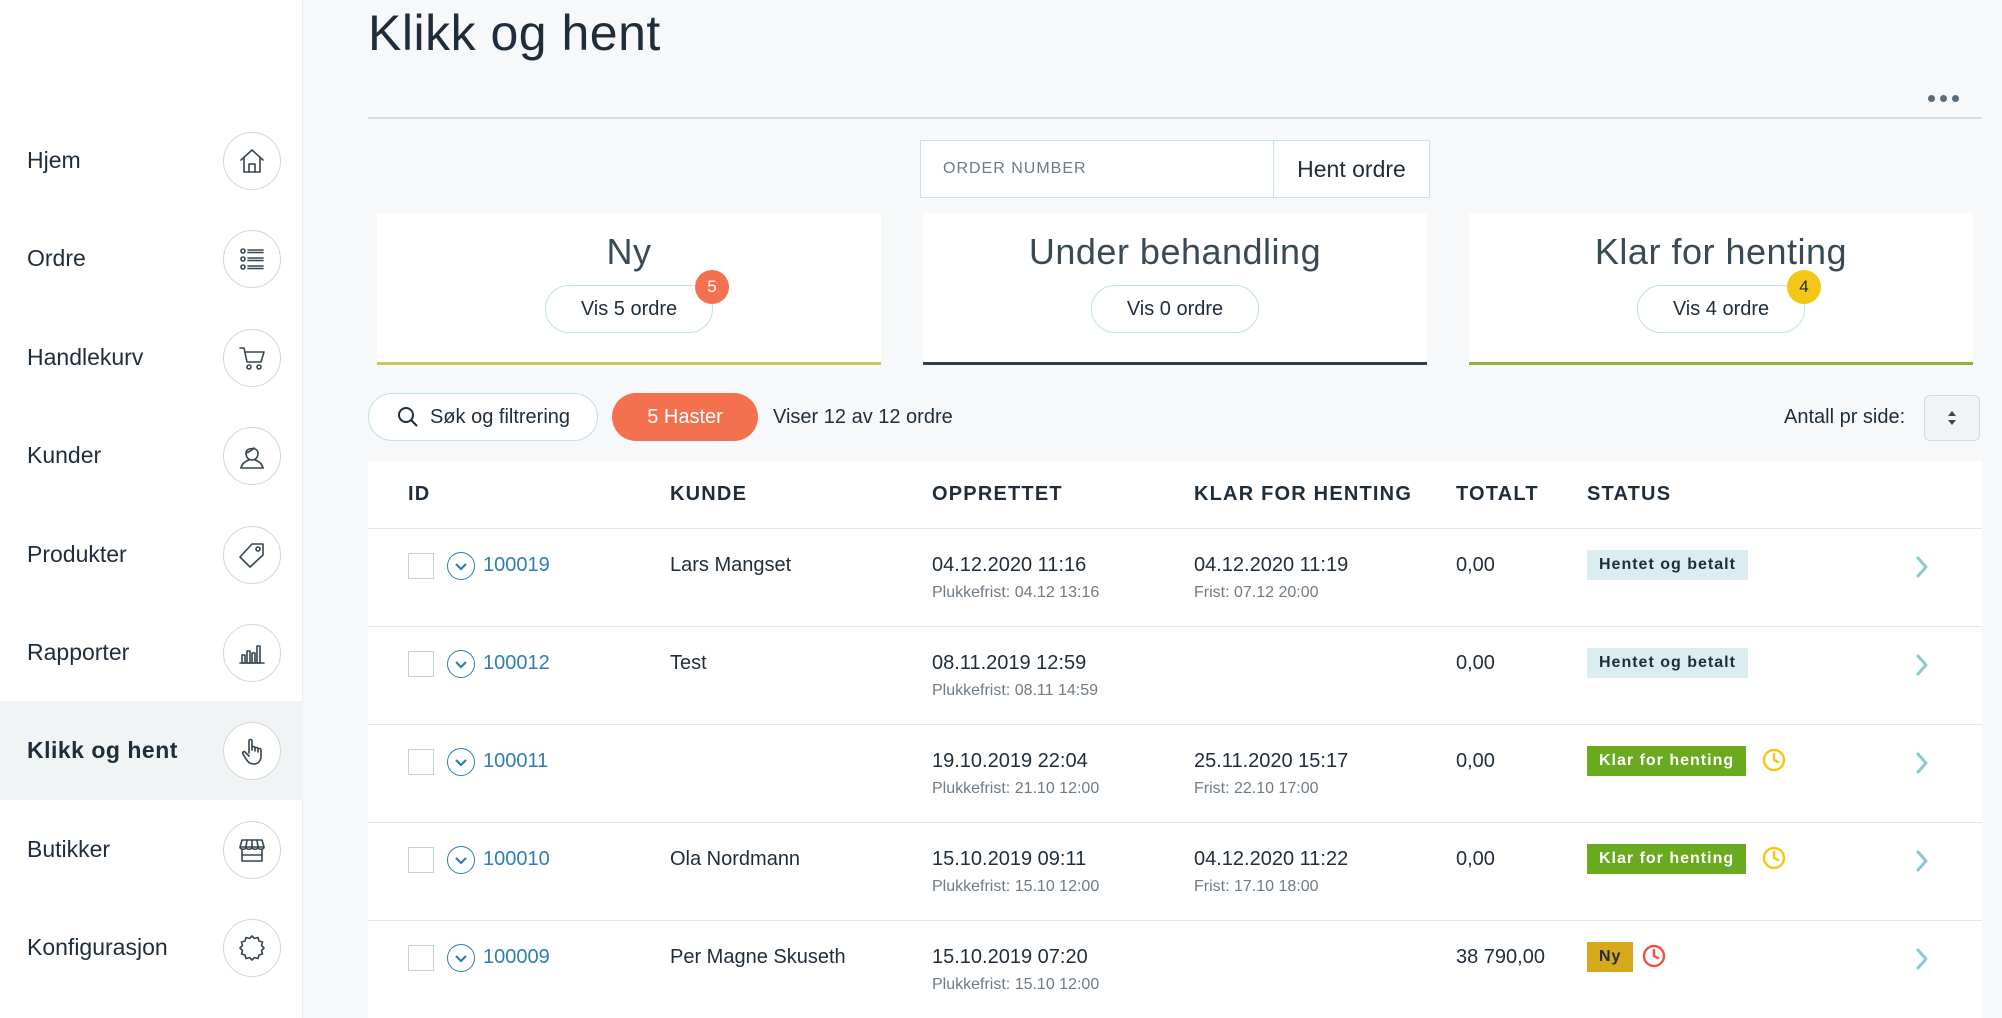  I want to click on column-header-id: ID, so click(419, 494).